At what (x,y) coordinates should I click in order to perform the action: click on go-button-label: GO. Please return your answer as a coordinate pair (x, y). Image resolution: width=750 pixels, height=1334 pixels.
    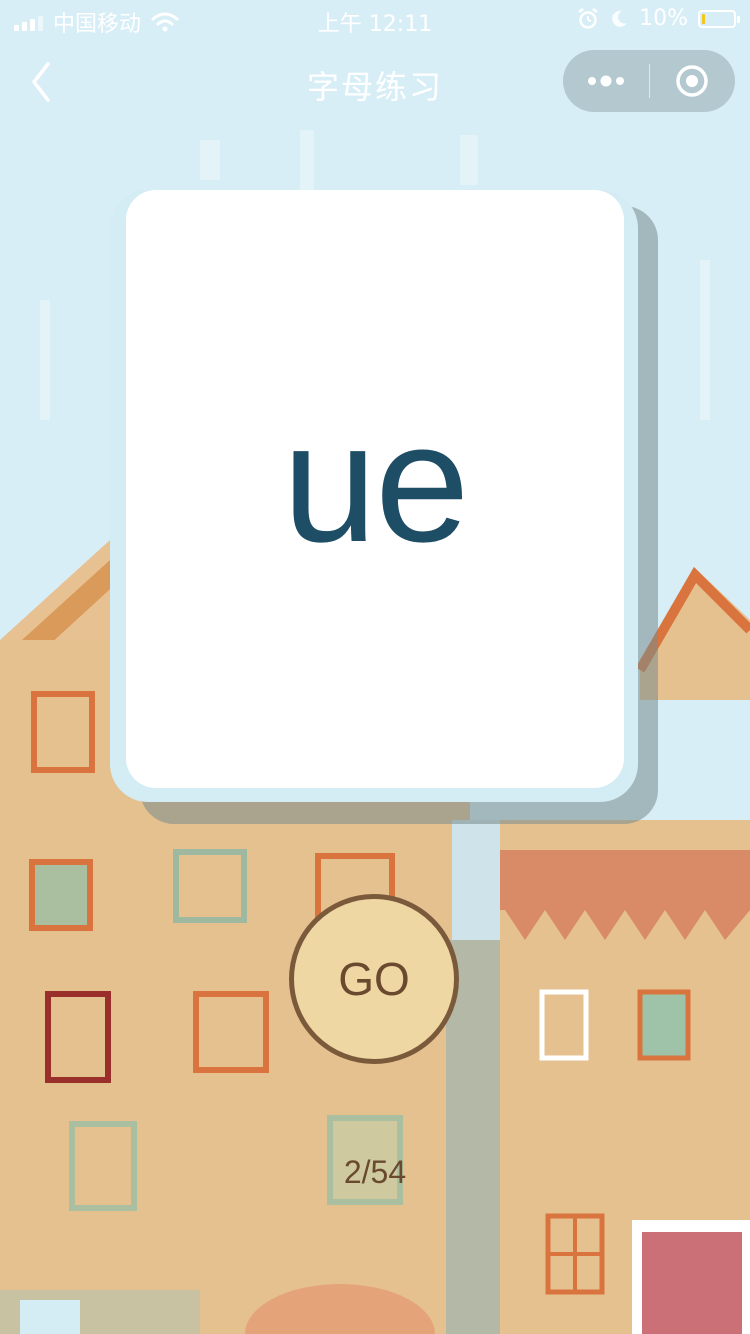
    Looking at the image, I should click on (374, 979).